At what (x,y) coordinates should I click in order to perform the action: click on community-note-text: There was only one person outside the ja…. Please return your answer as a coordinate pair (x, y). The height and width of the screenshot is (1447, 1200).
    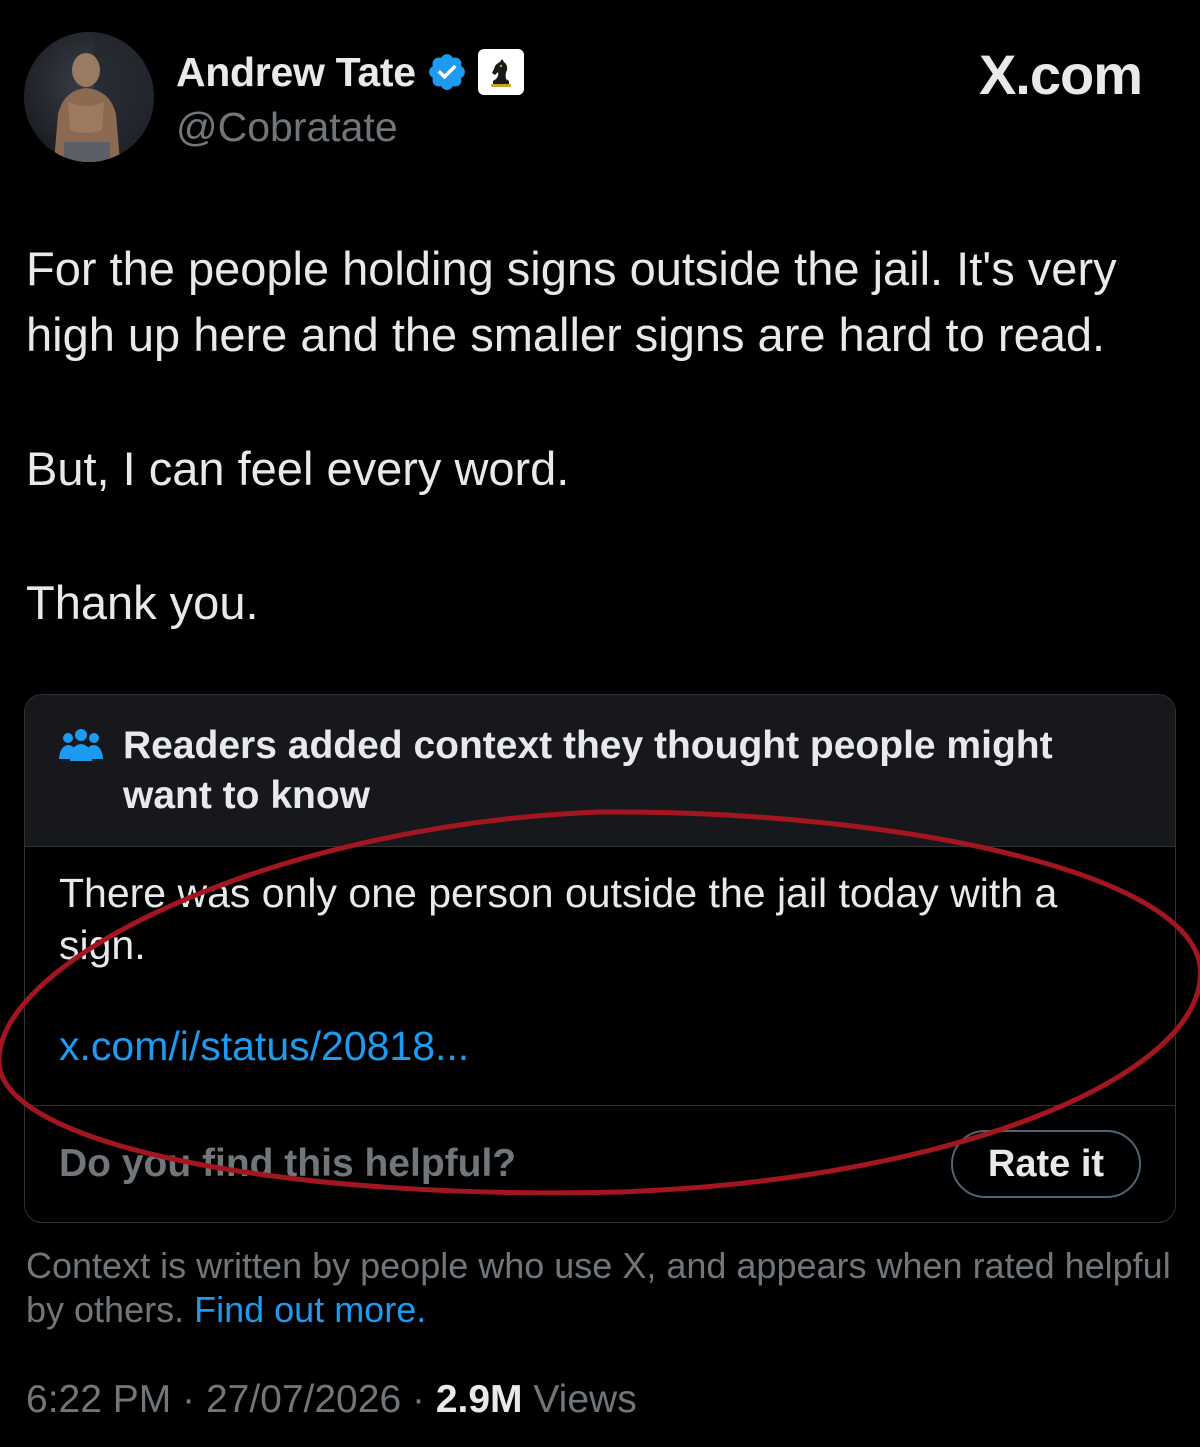
    Looking at the image, I should click on (558, 919).